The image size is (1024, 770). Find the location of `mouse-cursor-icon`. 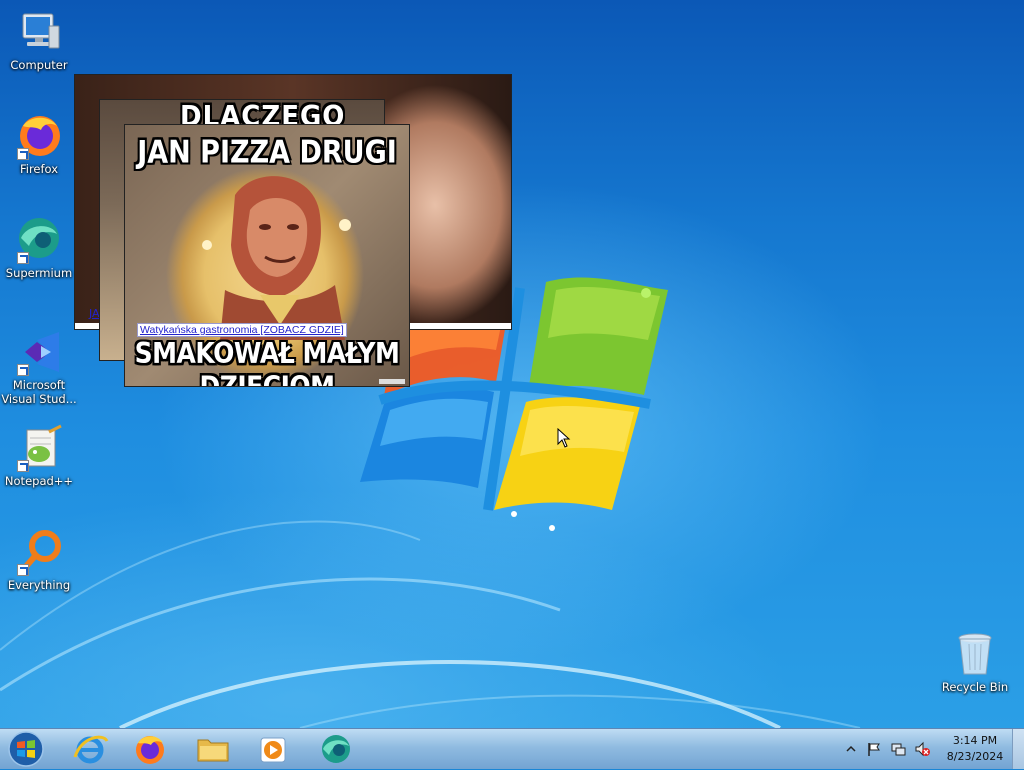

mouse-cursor-icon is located at coordinates (564, 438).